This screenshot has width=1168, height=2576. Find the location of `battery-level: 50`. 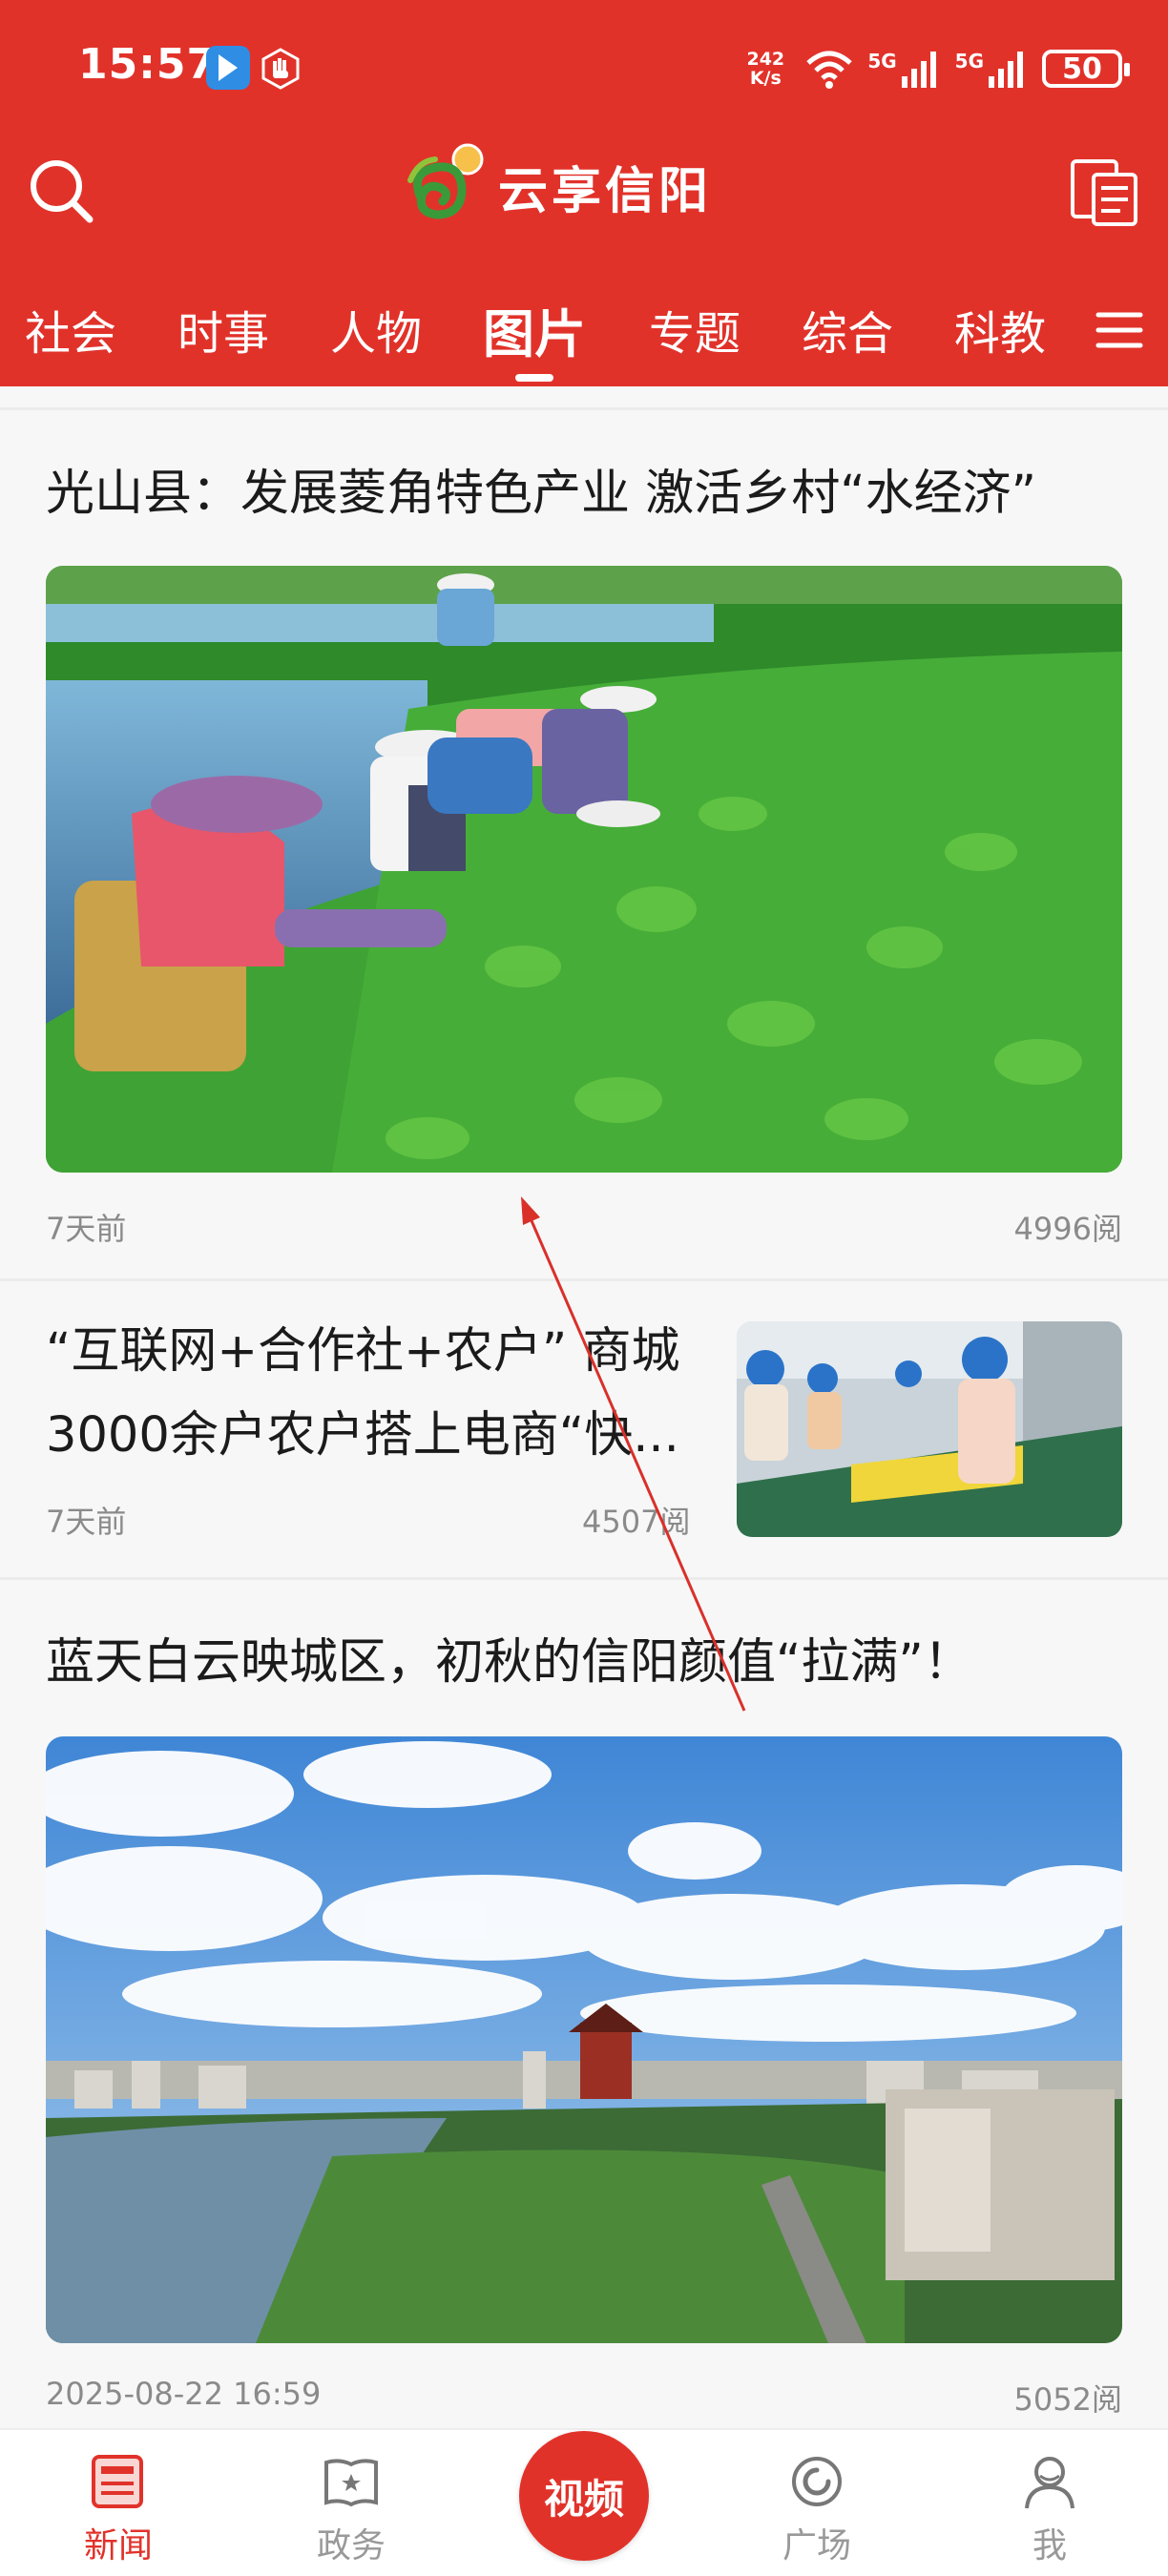

battery-level: 50 is located at coordinates (1082, 69).